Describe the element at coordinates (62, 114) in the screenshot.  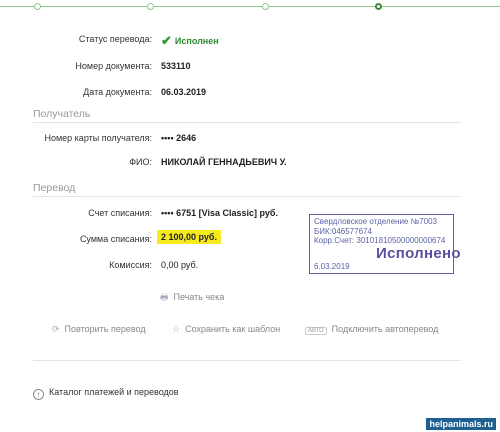
I see `recipient-section-title: Получатель` at that location.